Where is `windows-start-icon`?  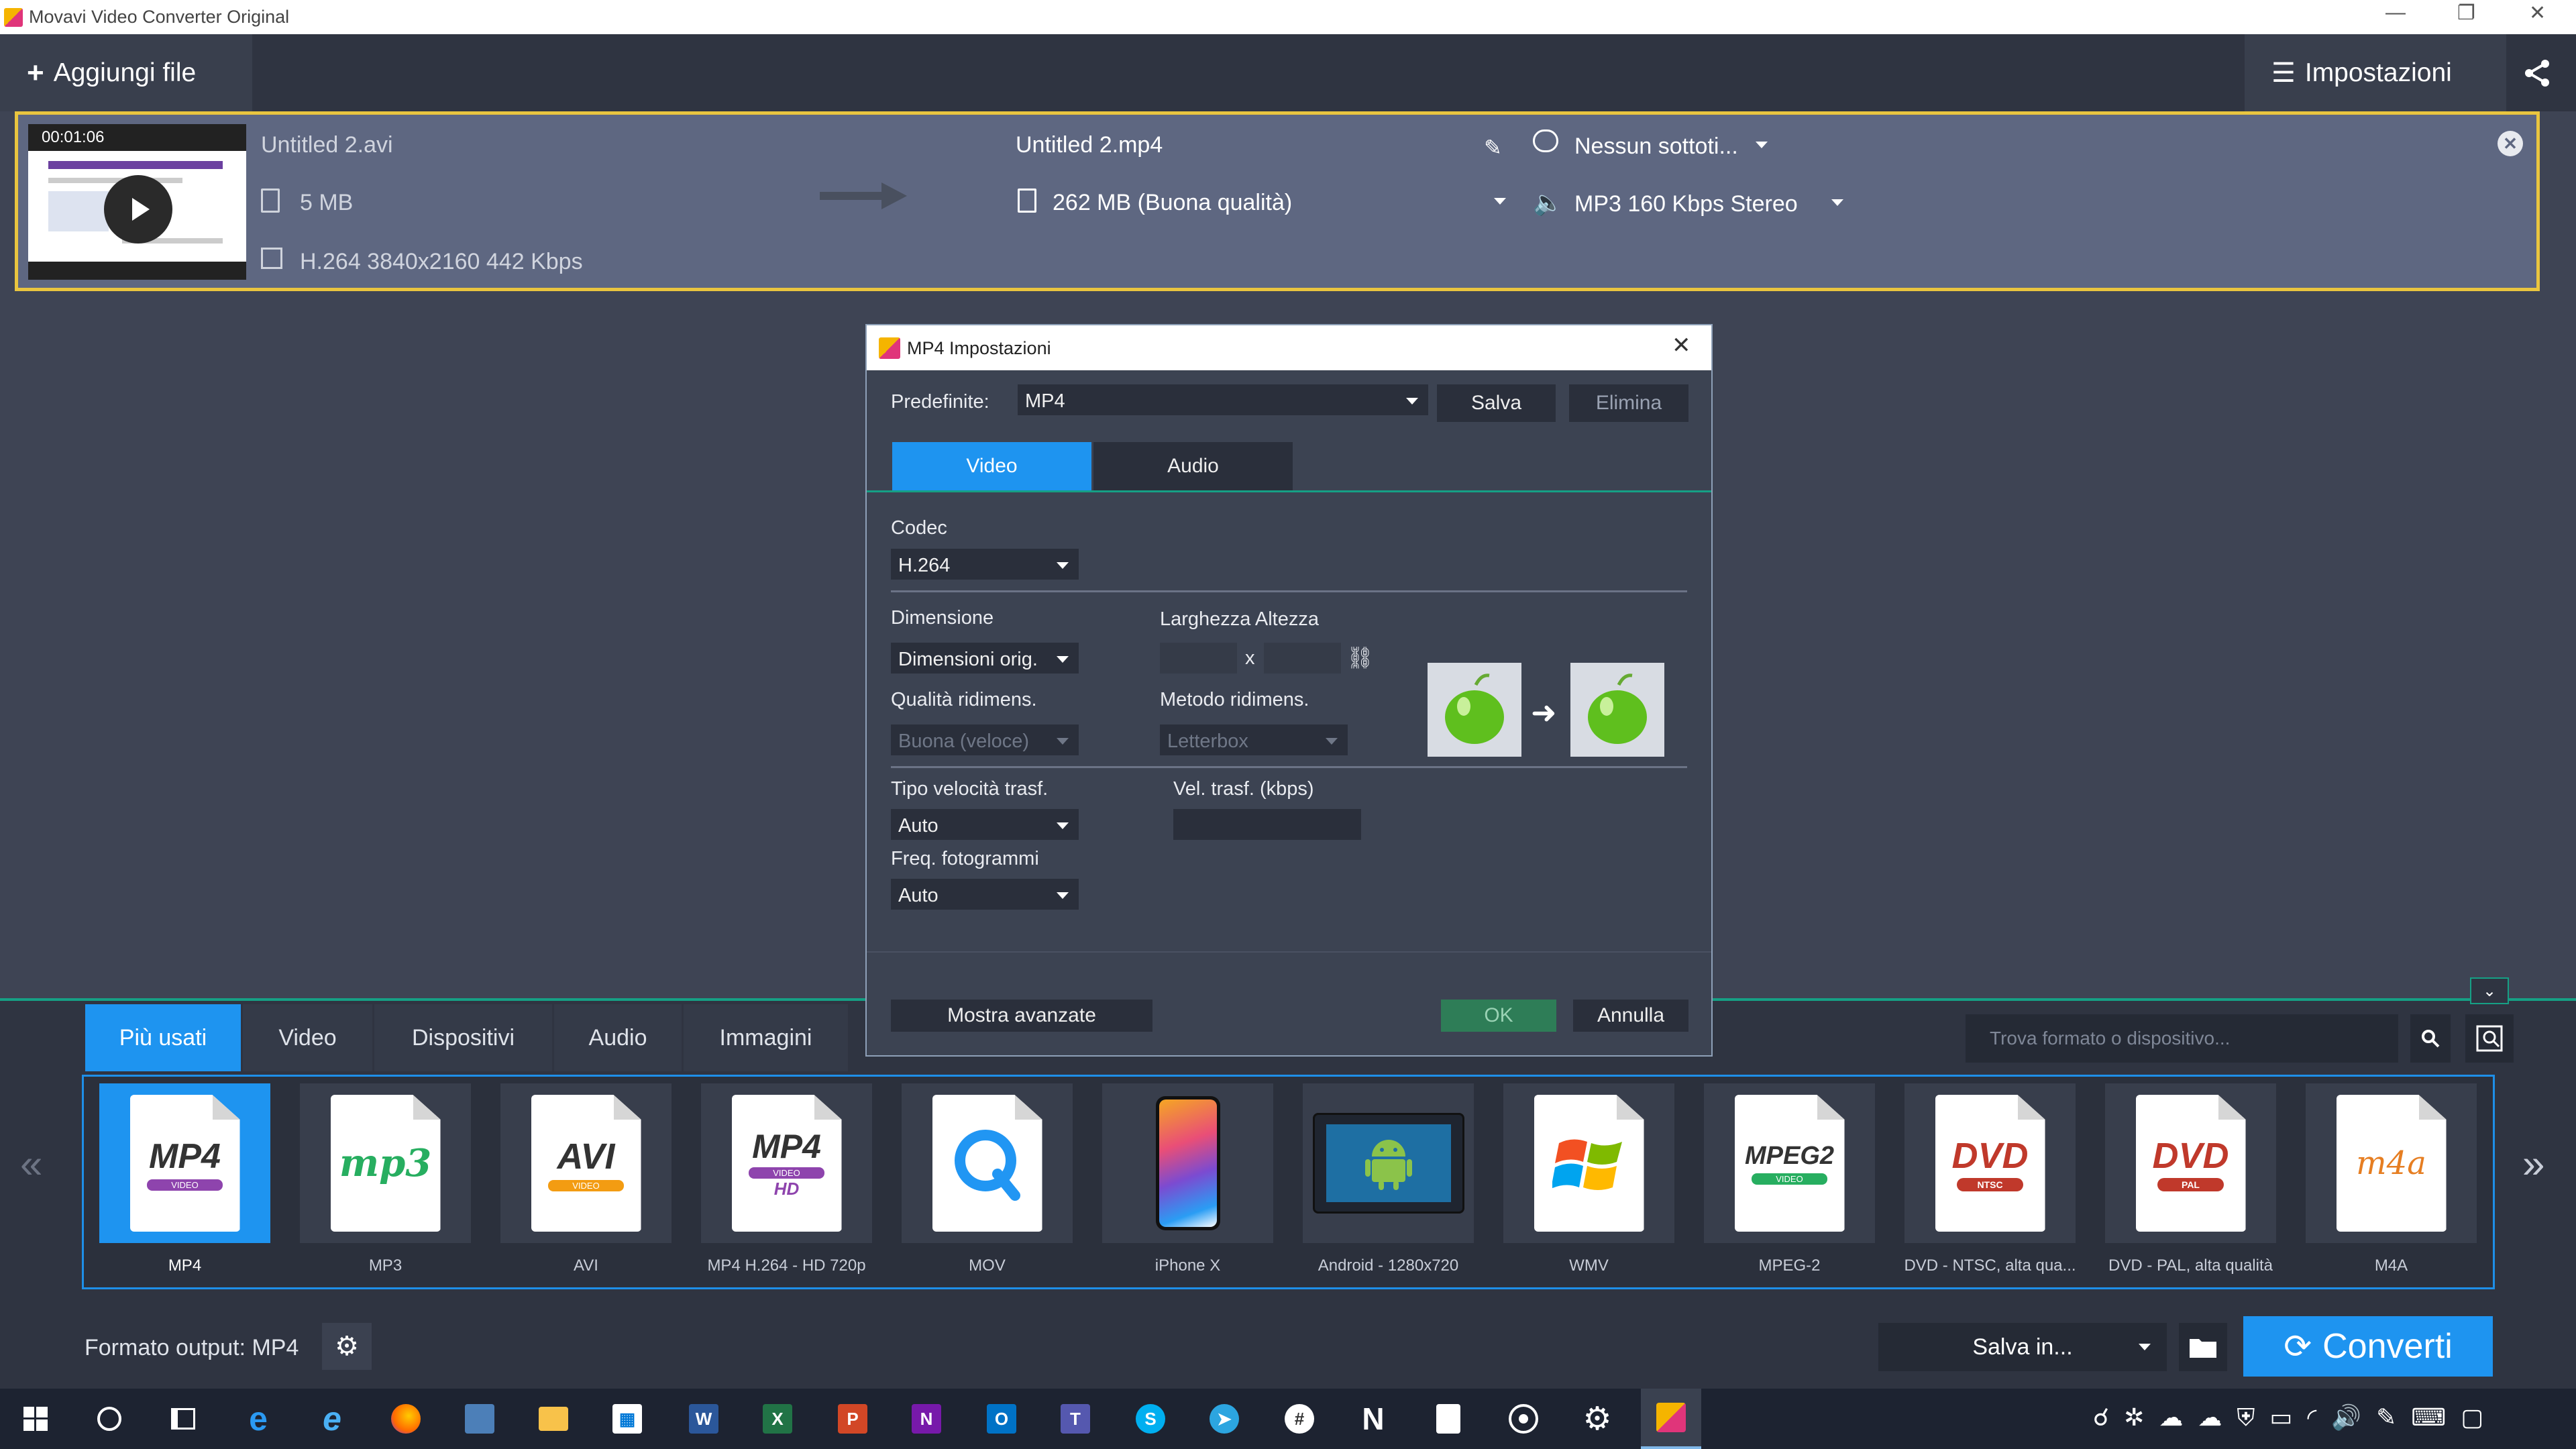
windows-start-icon is located at coordinates (35, 1419).